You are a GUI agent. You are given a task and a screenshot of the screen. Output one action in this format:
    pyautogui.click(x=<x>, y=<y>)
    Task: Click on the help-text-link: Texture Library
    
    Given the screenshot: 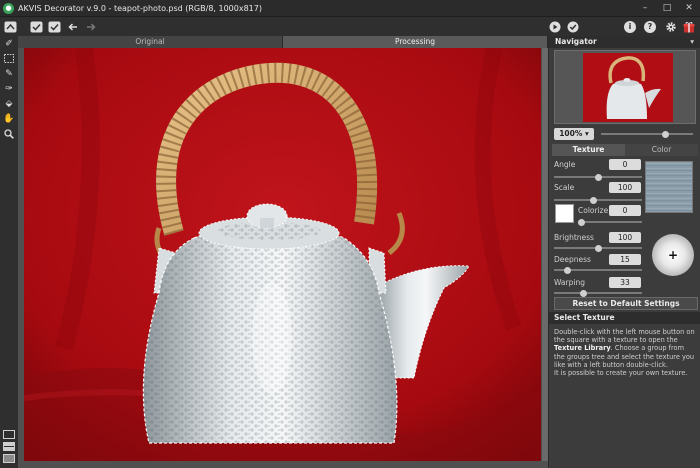 What is the action you would take?
    pyautogui.click(x=582, y=348)
    